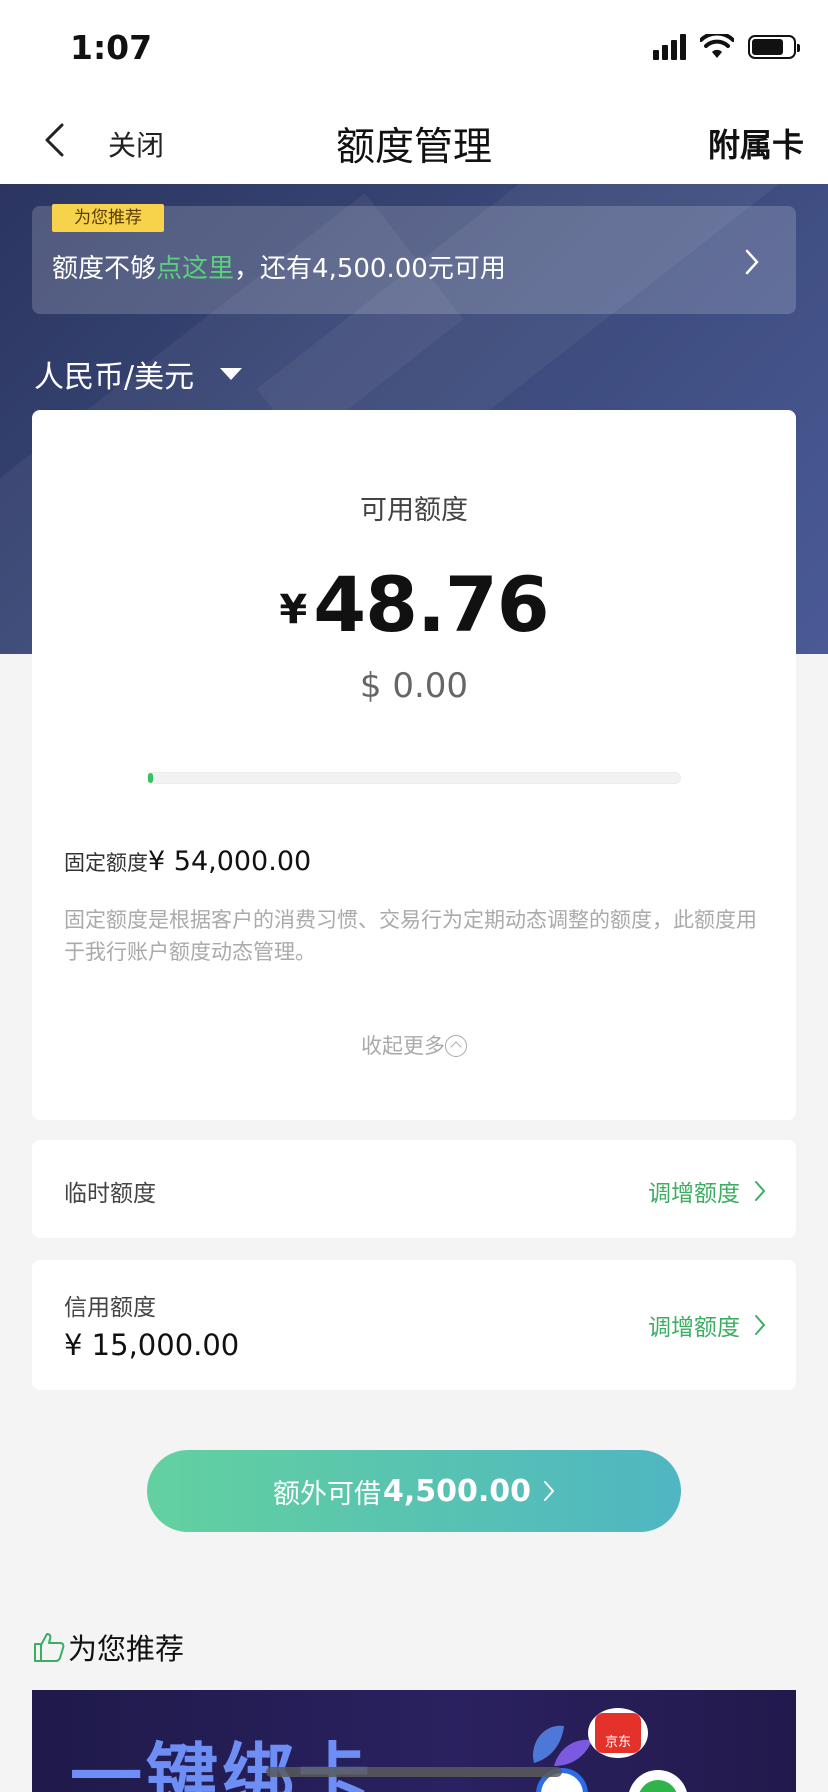 Image resolution: width=828 pixels, height=1792 pixels. Describe the element at coordinates (231, 374) in the screenshot. I see `caret-down-icon` at that location.